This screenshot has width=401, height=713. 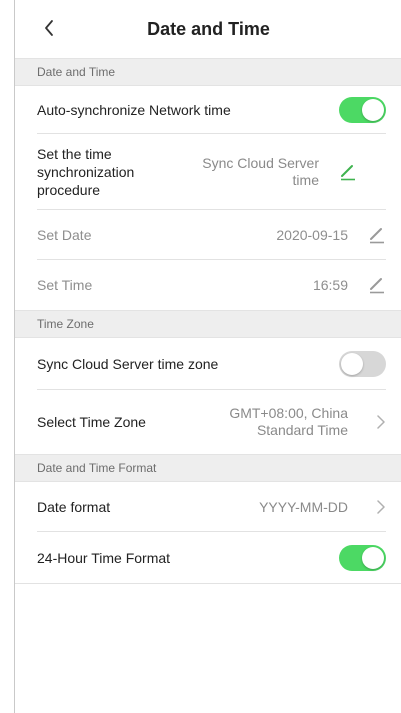 I want to click on header: Date and Time, so click(x=208, y=29).